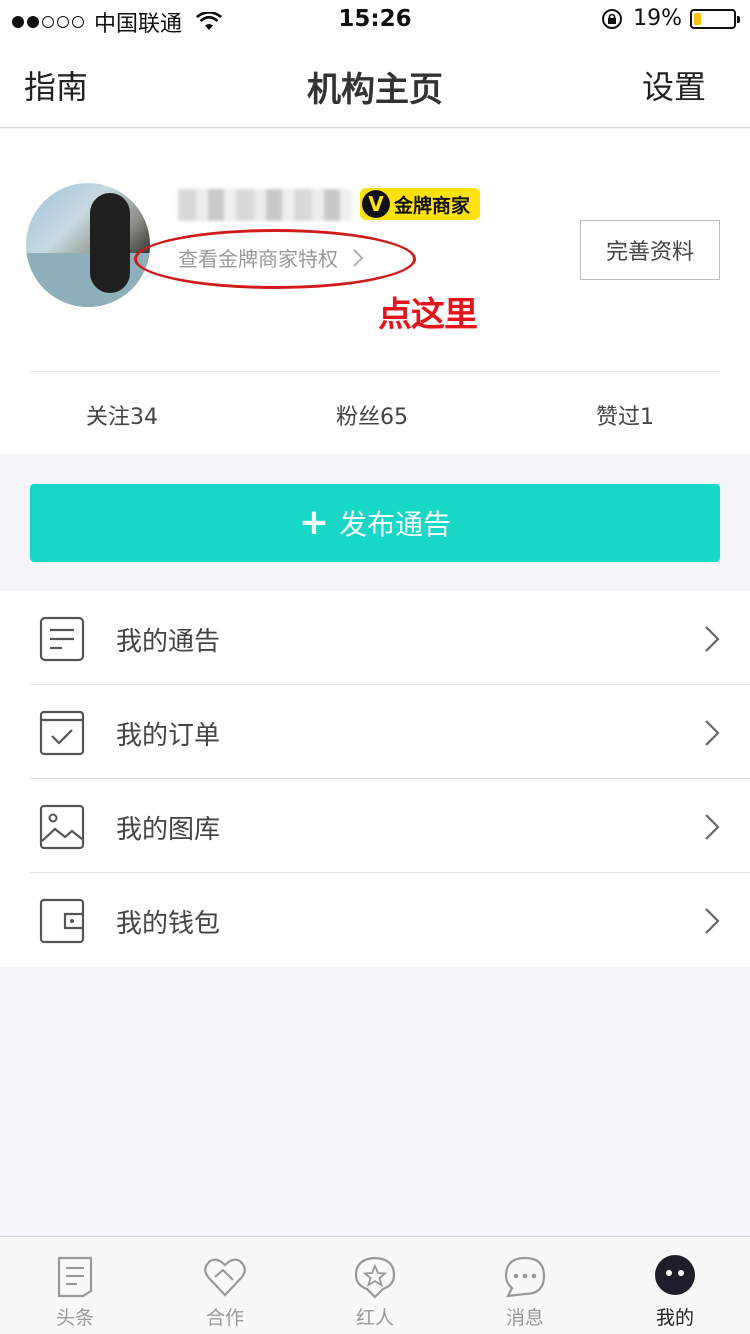 The height and width of the screenshot is (1334, 750). I want to click on status-bar: 中国联通 15:26 19%, so click(375, 20).